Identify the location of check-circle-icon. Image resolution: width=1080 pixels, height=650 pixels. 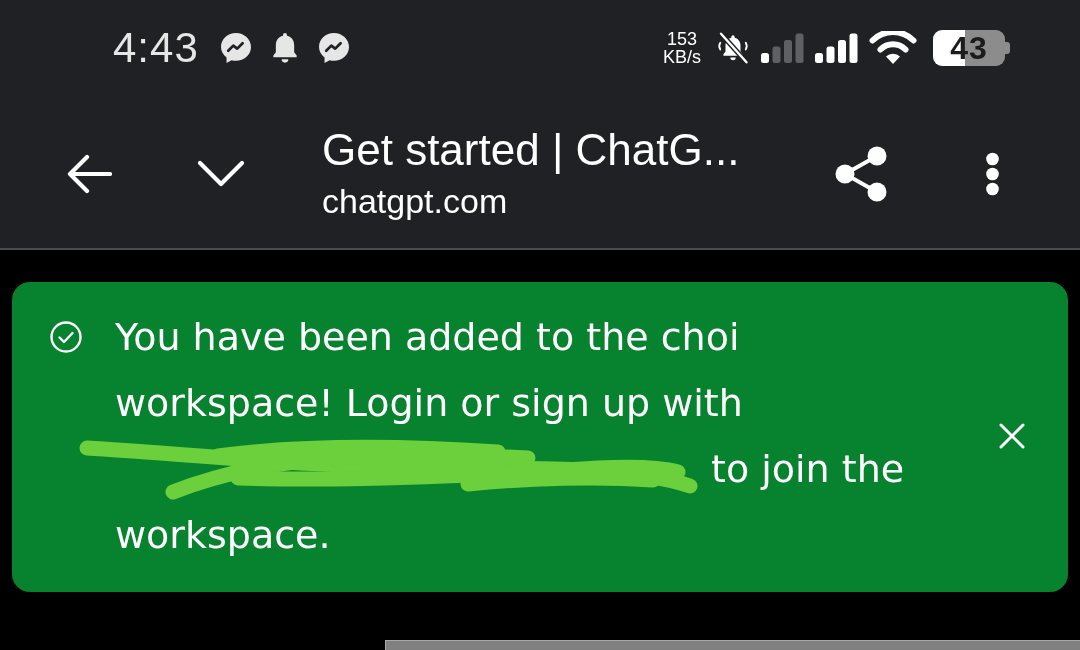
(66, 337).